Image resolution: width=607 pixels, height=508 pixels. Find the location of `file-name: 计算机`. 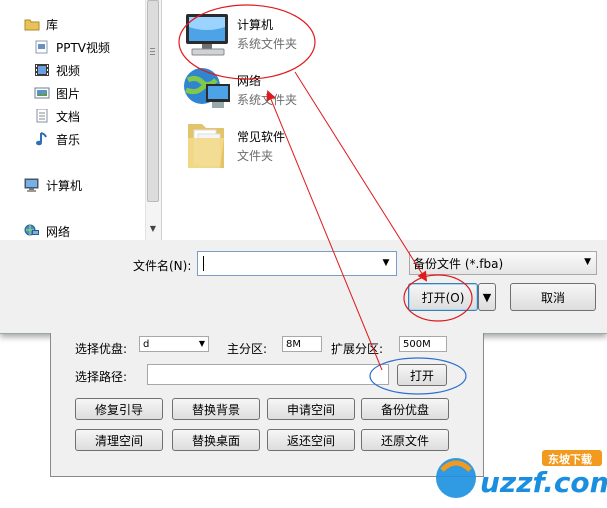

file-name: 计算机 is located at coordinates (255, 25).